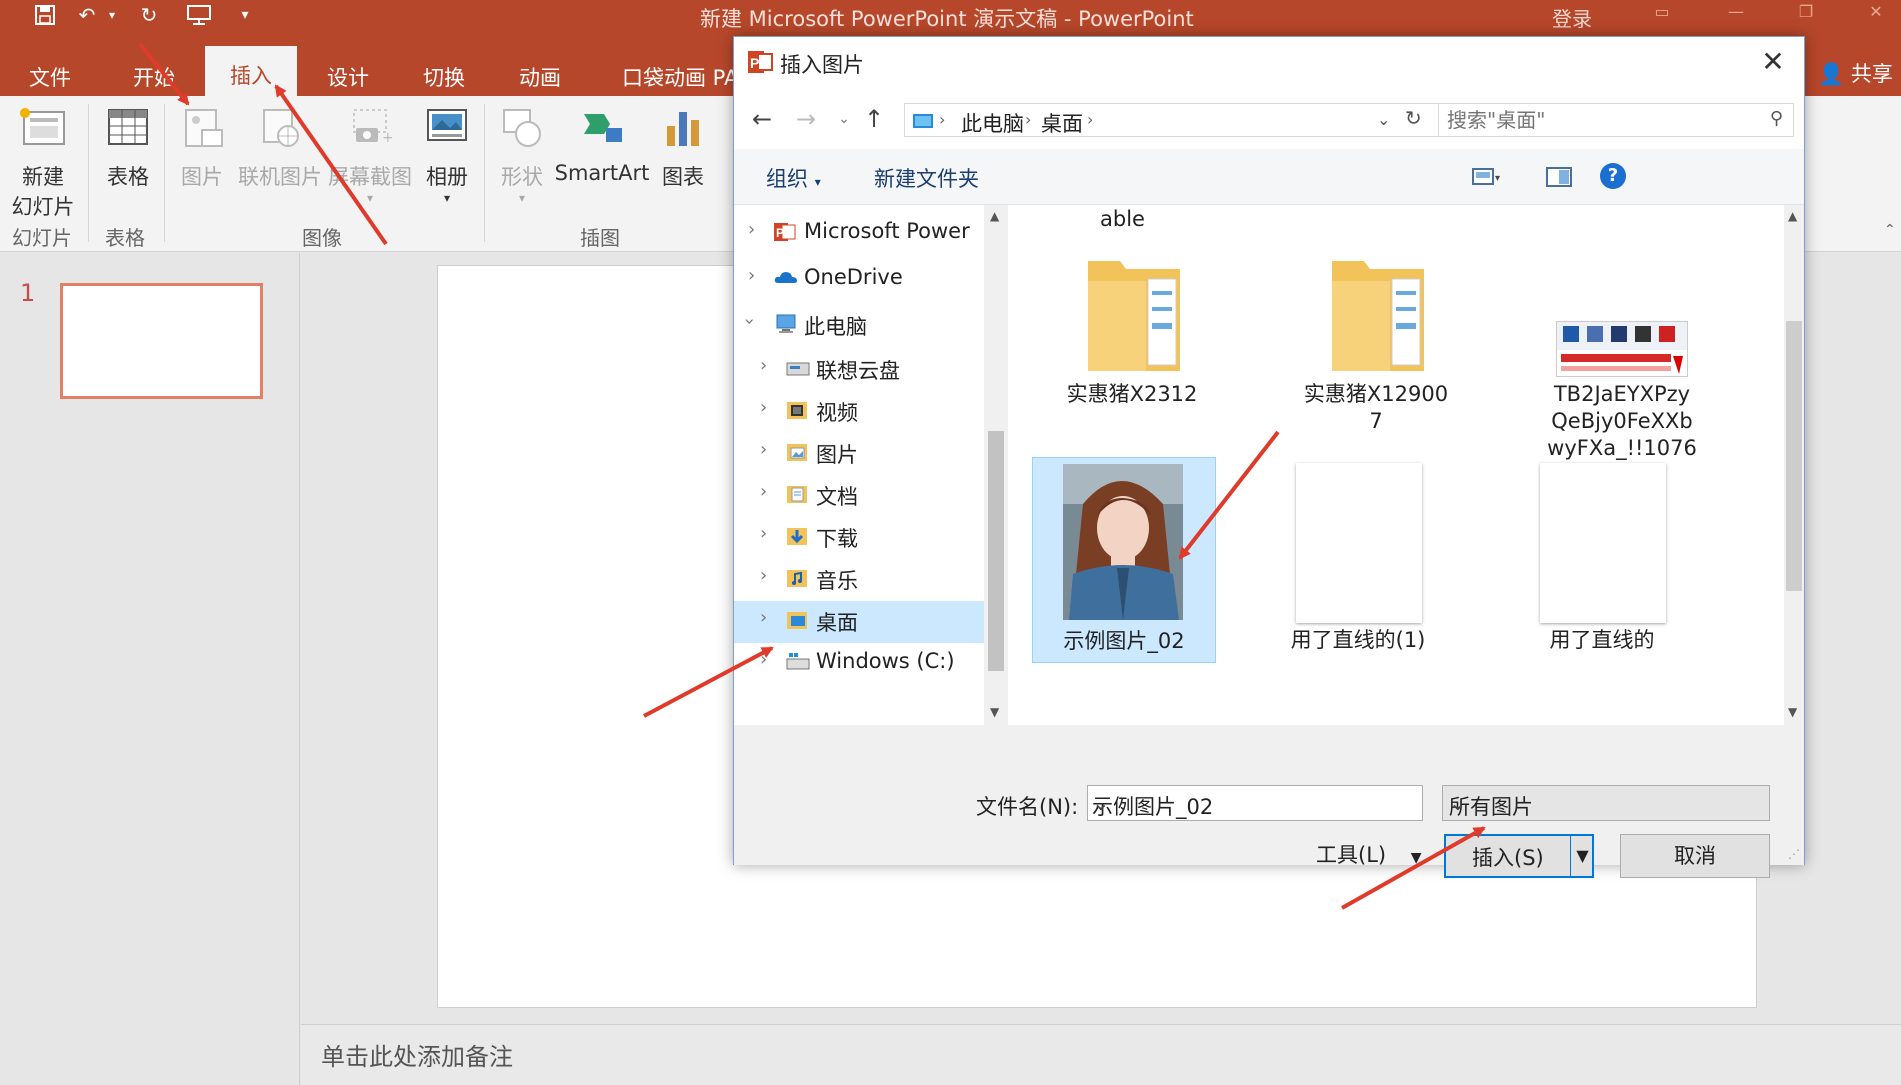 This screenshot has height=1085, width=1901. I want to click on nav-item-downloads: › 下载, so click(859, 537).